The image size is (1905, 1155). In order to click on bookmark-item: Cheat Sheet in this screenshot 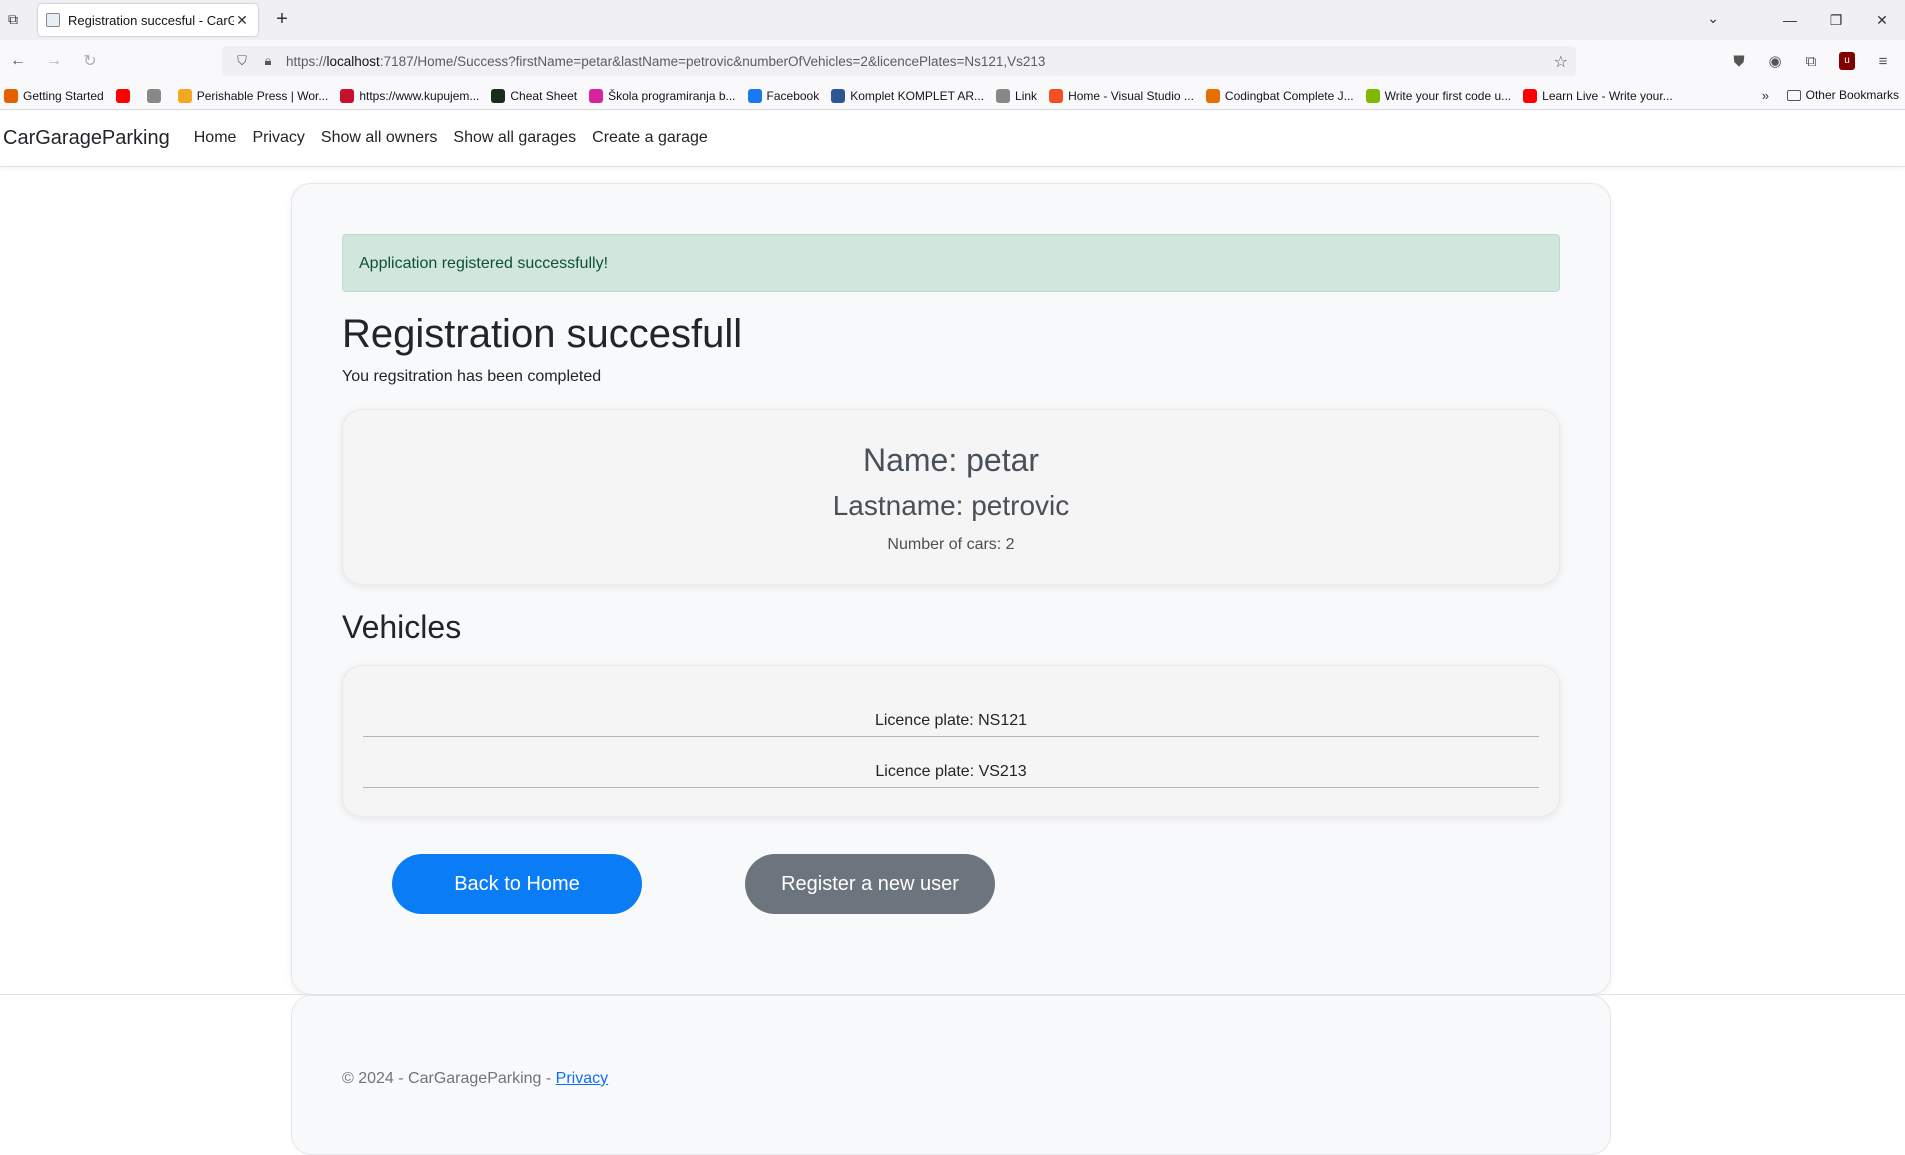, I will do `click(534, 95)`.